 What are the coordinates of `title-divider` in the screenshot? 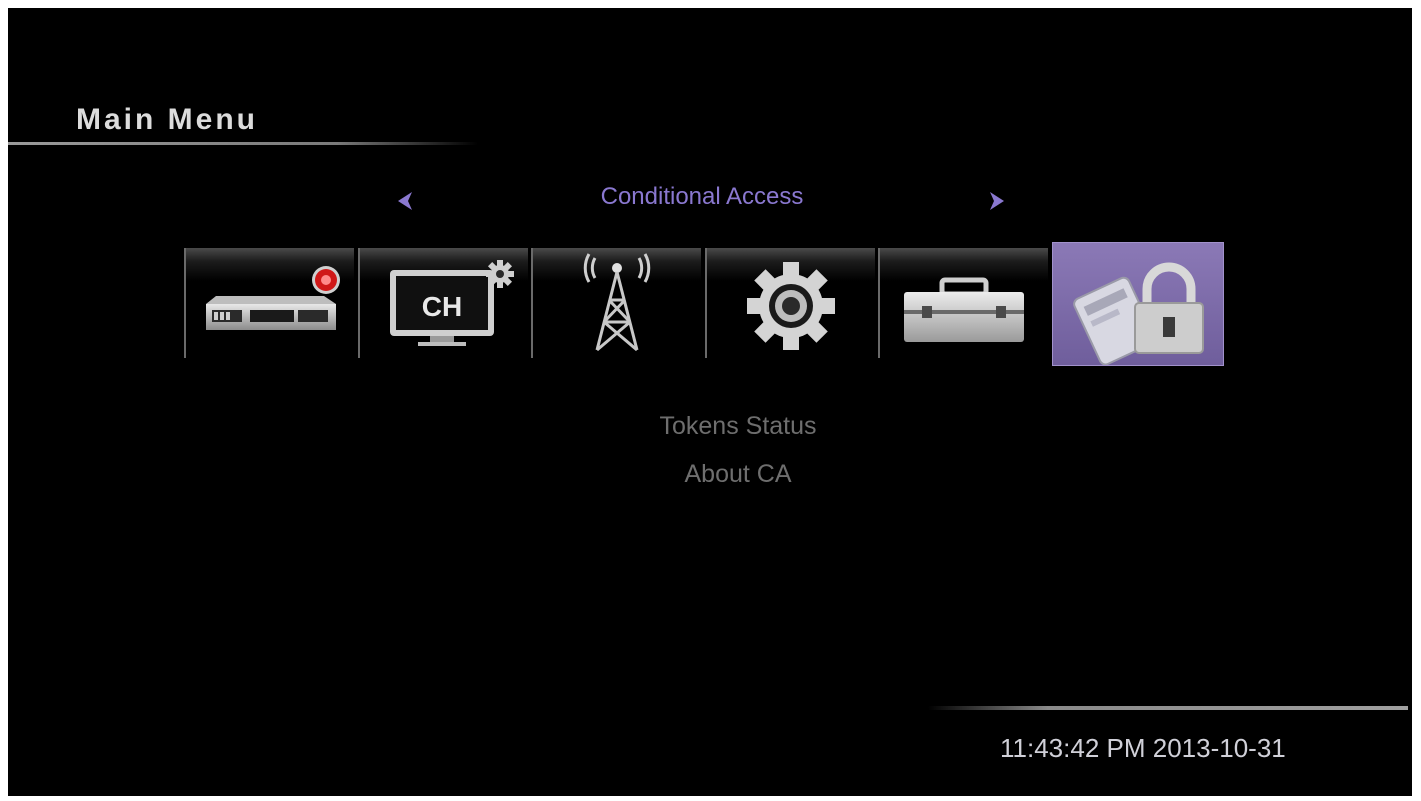 It's located at (243, 143).